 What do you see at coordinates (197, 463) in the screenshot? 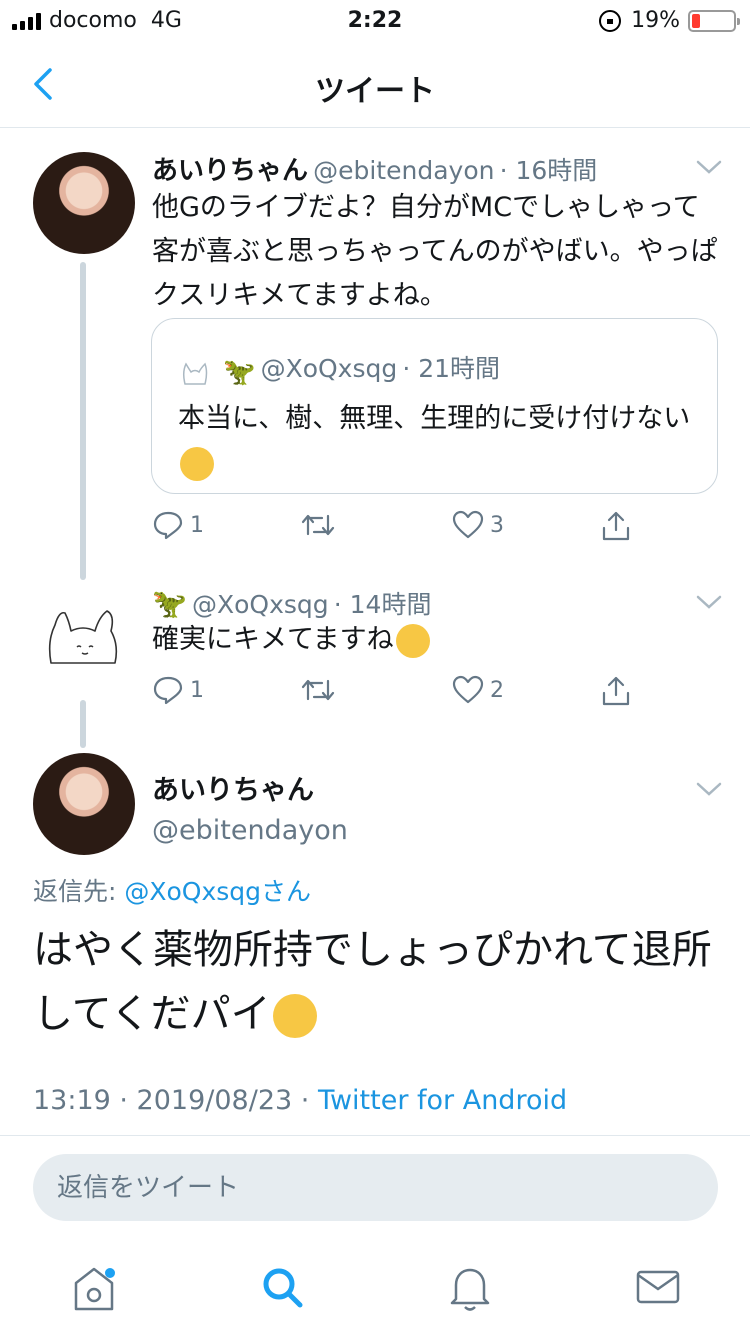
I see `smiling-face-emoji-icon` at bounding box center [197, 463].